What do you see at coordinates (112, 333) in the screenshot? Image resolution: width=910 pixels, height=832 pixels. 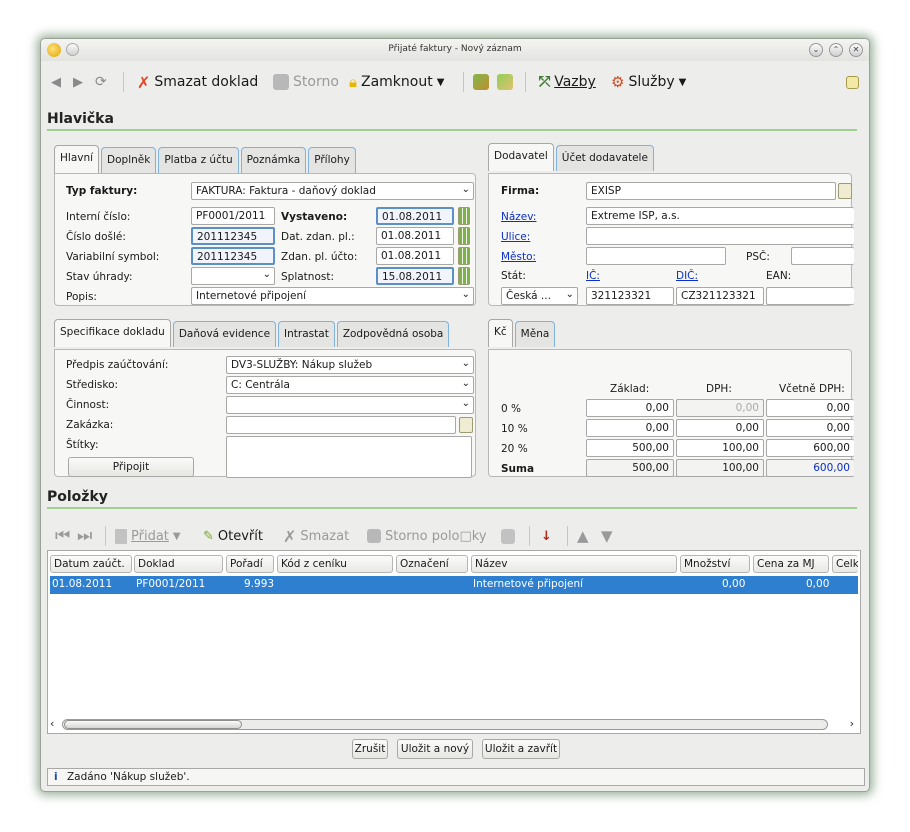 I see `tab-specifikace: Specifikace dokladu` at bounding box center [112, 333].